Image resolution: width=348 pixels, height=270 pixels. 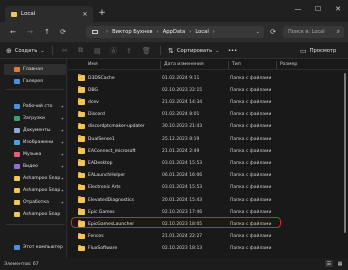 What do you see at coordinates (207, 90) in the screenshot?
I see `file-row: DBG 02.10.2023 22:15 Папка с файлами` at bounding box center [207, 90].